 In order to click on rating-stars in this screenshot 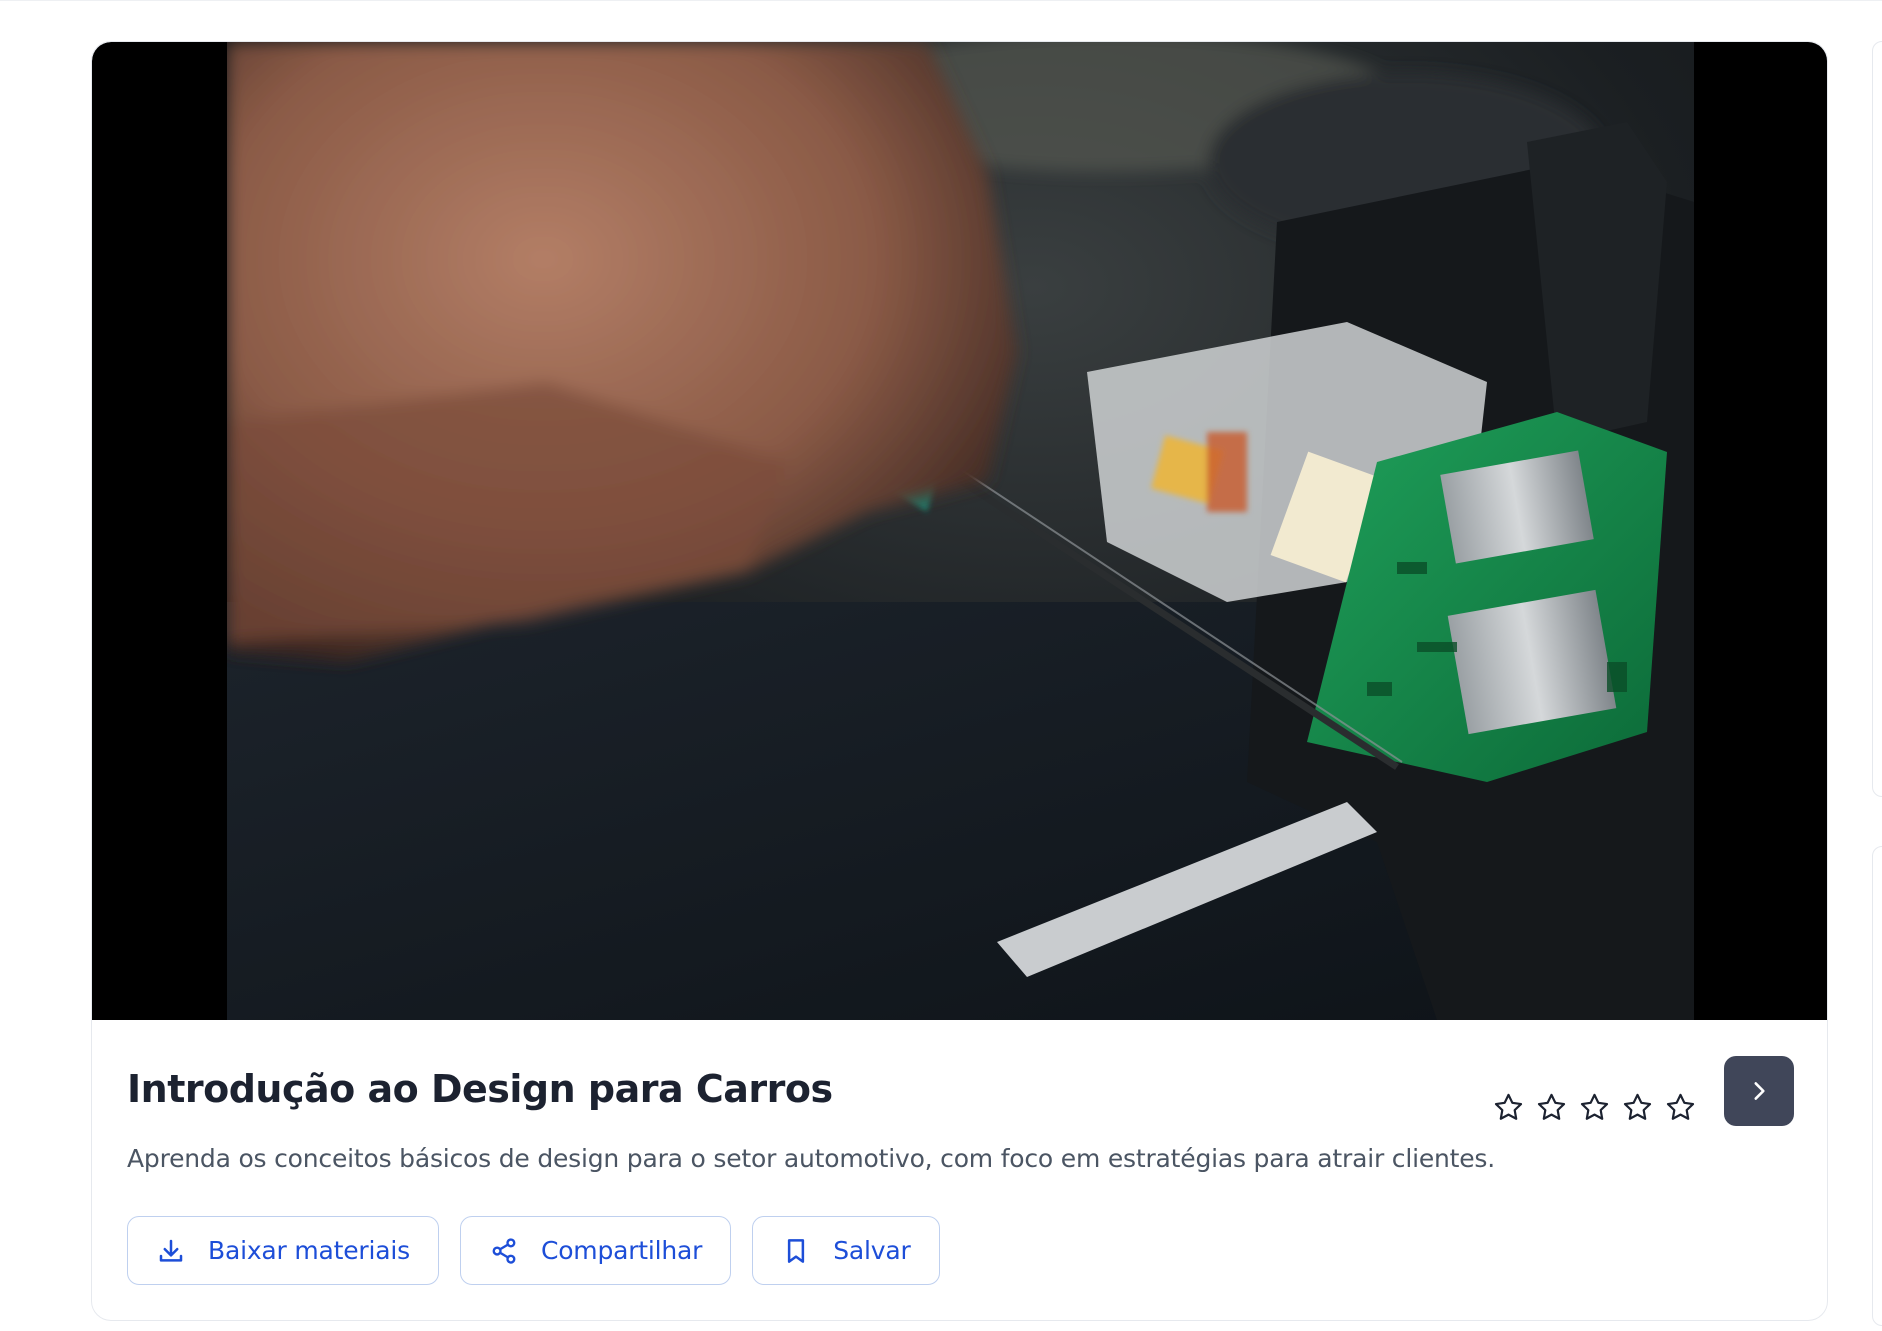, I will do `click(1594, 1107)`.